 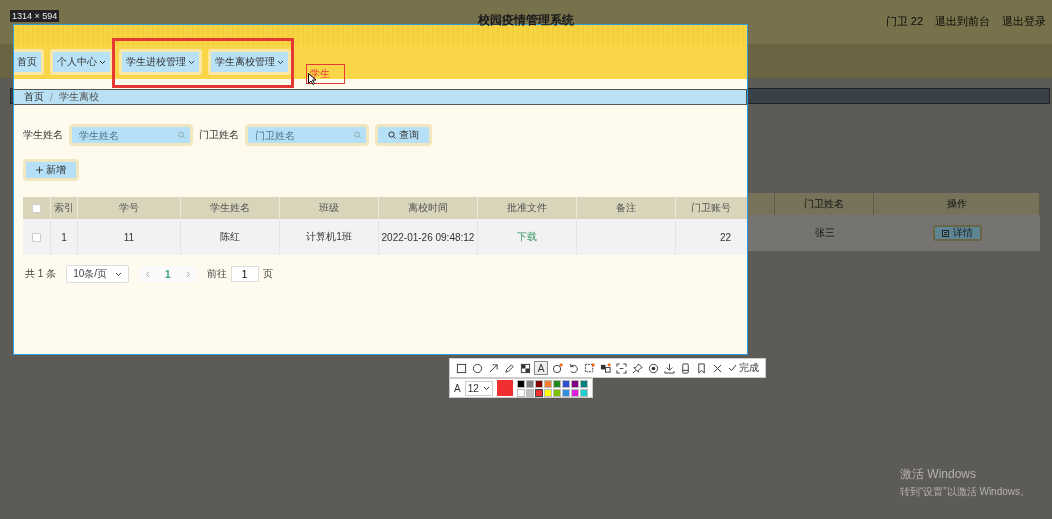 I want to click on search-field: 学生姓名, so click(x=131, y=135).